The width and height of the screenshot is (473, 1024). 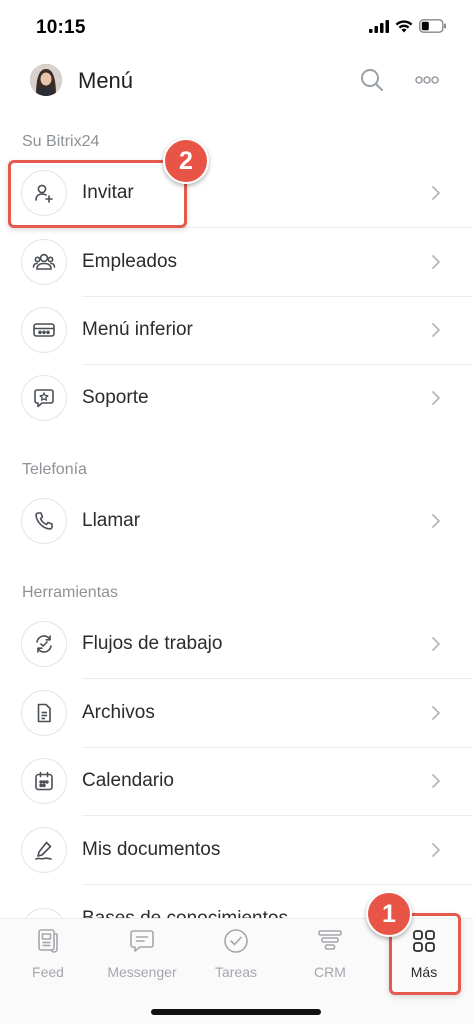 I want to click on menu-item-label: Soporte, so click(x=115, y=397).